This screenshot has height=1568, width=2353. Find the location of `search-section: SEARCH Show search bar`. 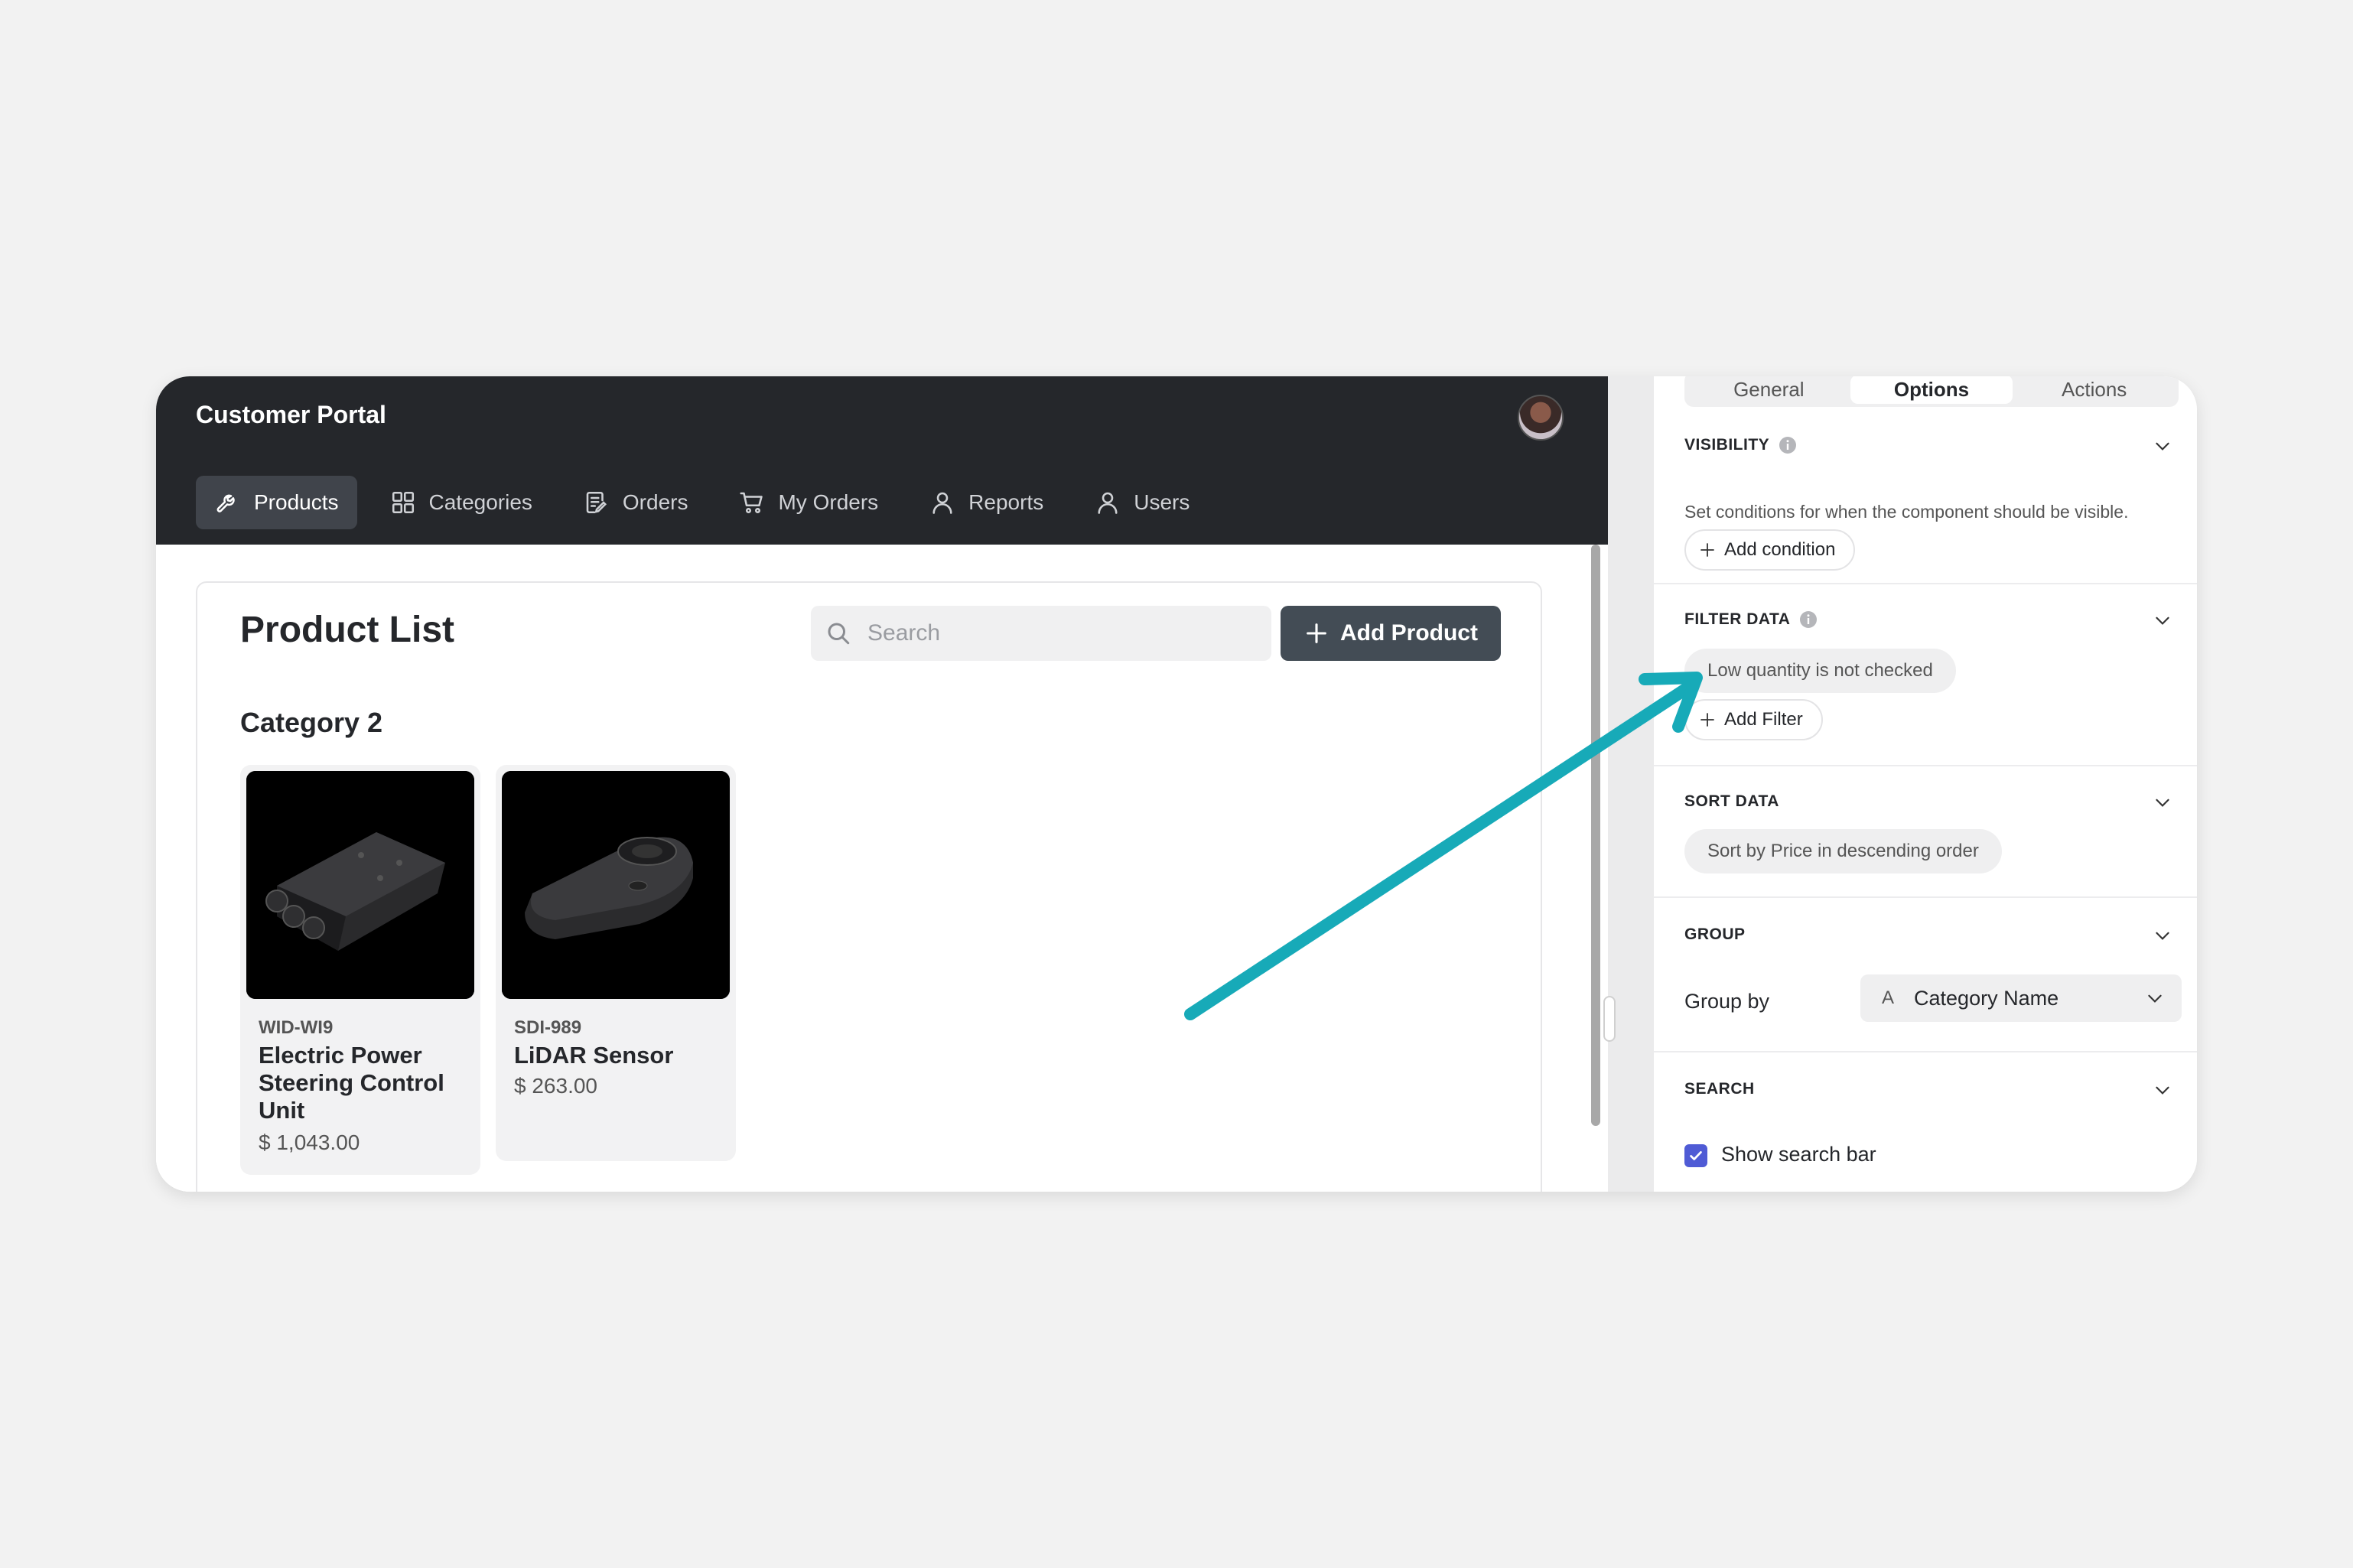

search-section: SEARCH Show search bar is located at coordinates (1925, 1122).